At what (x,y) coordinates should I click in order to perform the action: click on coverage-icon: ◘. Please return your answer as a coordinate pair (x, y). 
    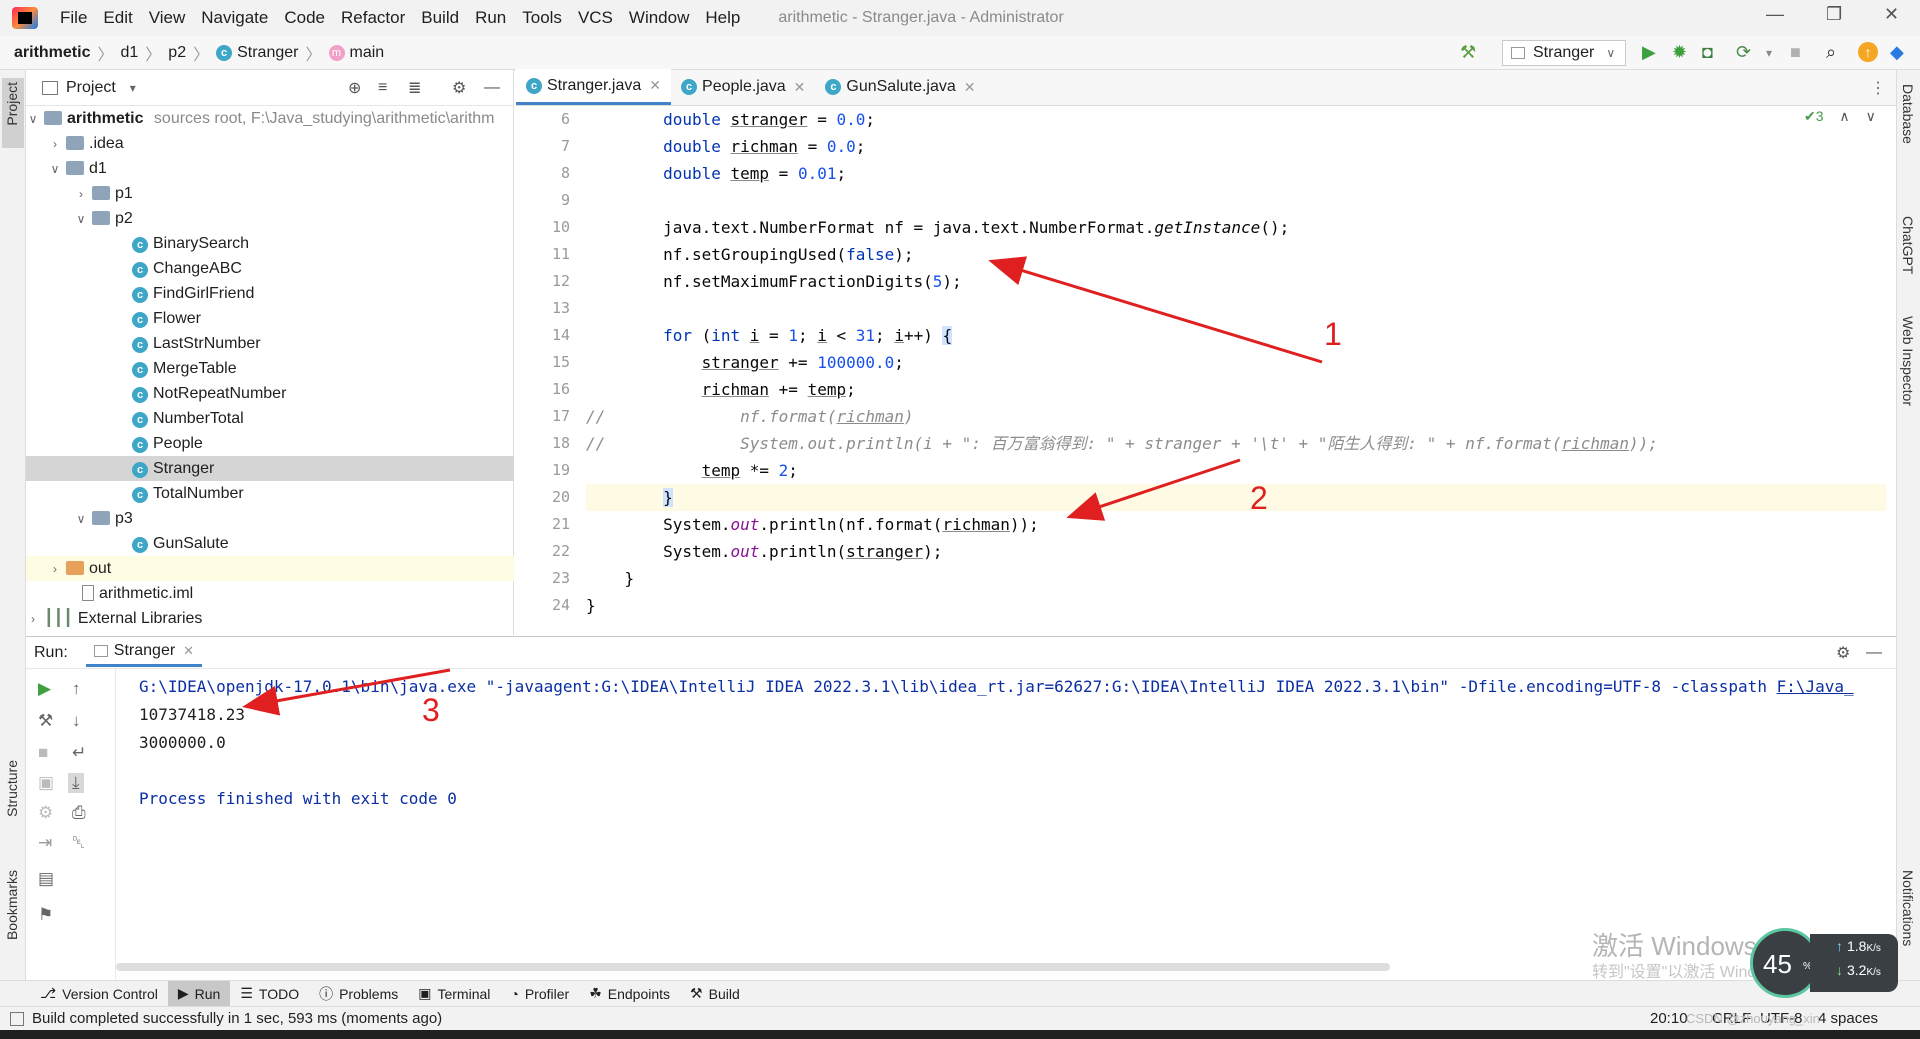
    Looking at the image, I should click on (1707, 52).